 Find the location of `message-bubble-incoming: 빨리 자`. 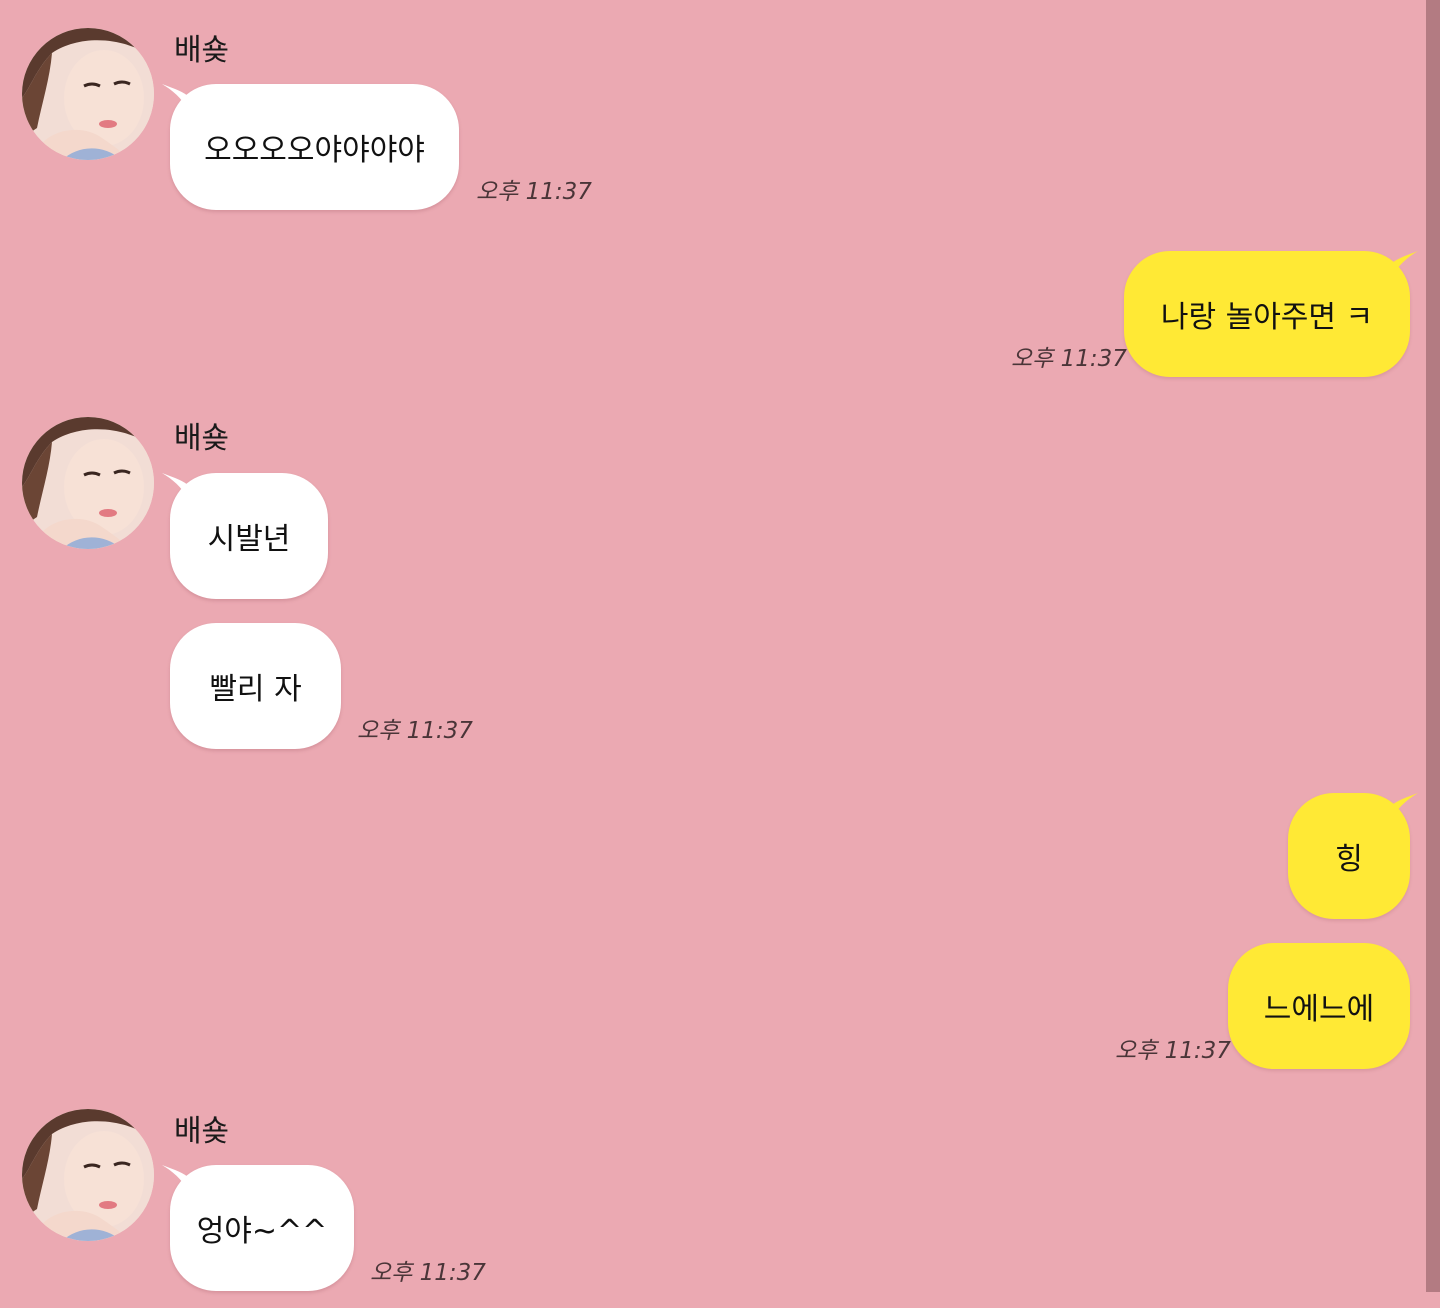

message-bubble-incoming: 빨리 자 is located at coordinates (255, 686).